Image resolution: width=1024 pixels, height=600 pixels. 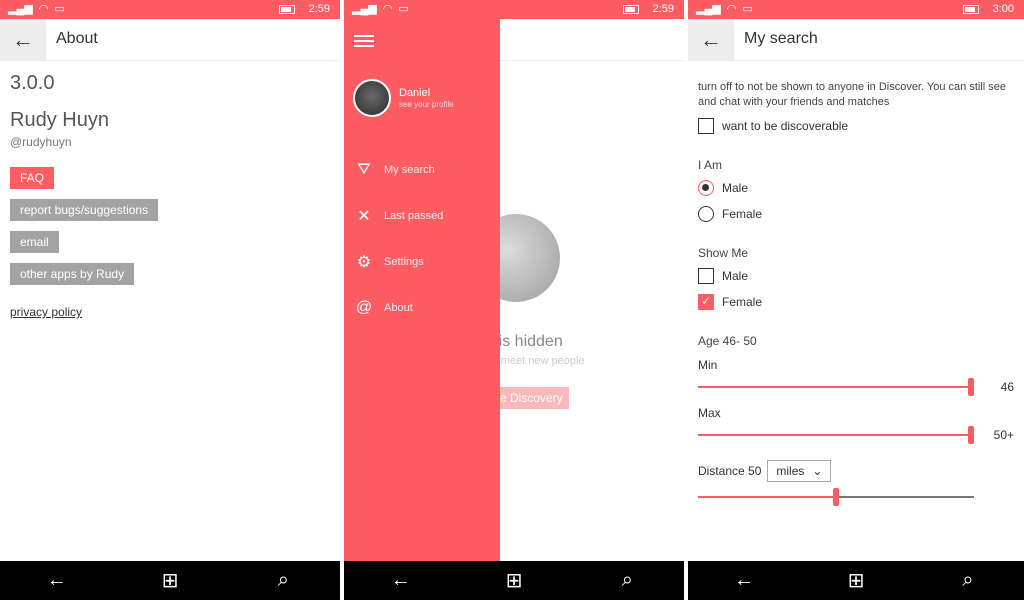 I want to click on menu-item-label: My search, so click(x=409, y=170).